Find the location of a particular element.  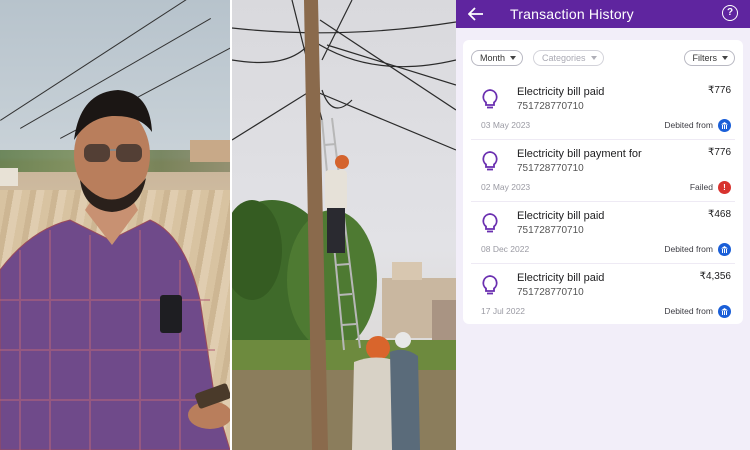

back-arrow-icon is located at coordinates (476, 14).